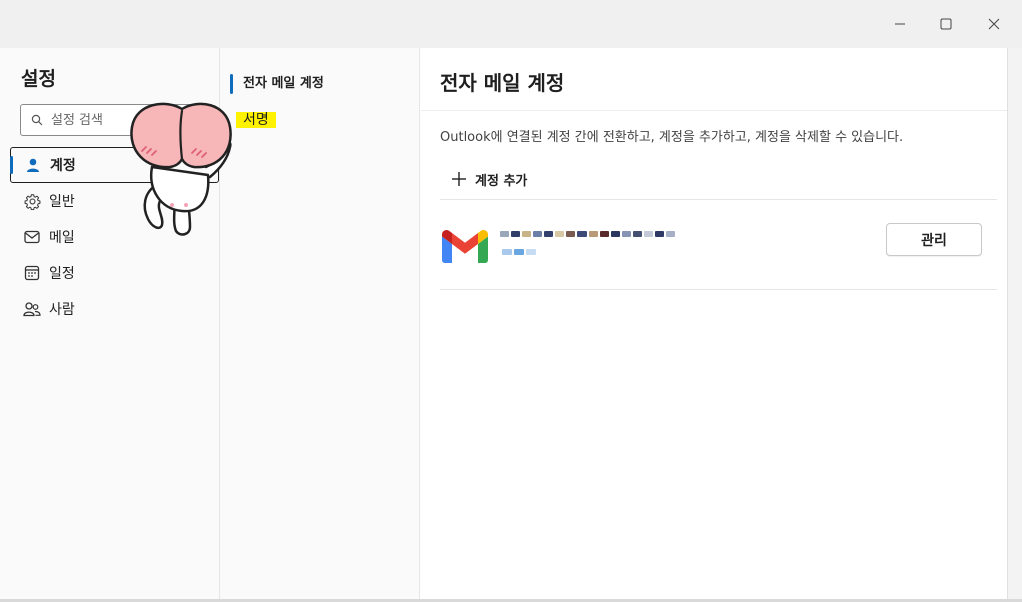  I want to click on close-icon, so click(994, 24).